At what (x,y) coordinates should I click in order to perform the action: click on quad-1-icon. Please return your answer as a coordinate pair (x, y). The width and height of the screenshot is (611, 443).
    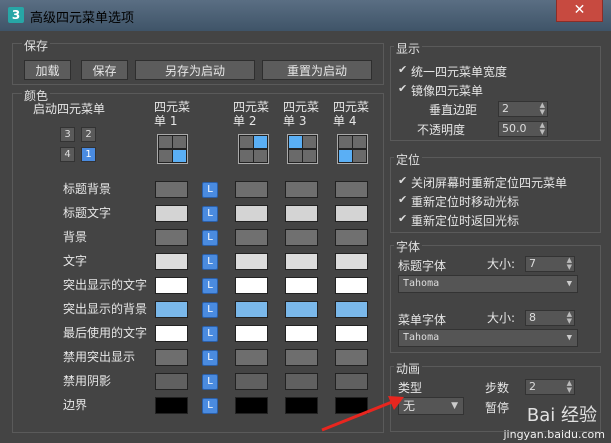
    Looking at the image, I should click on (172, 149).